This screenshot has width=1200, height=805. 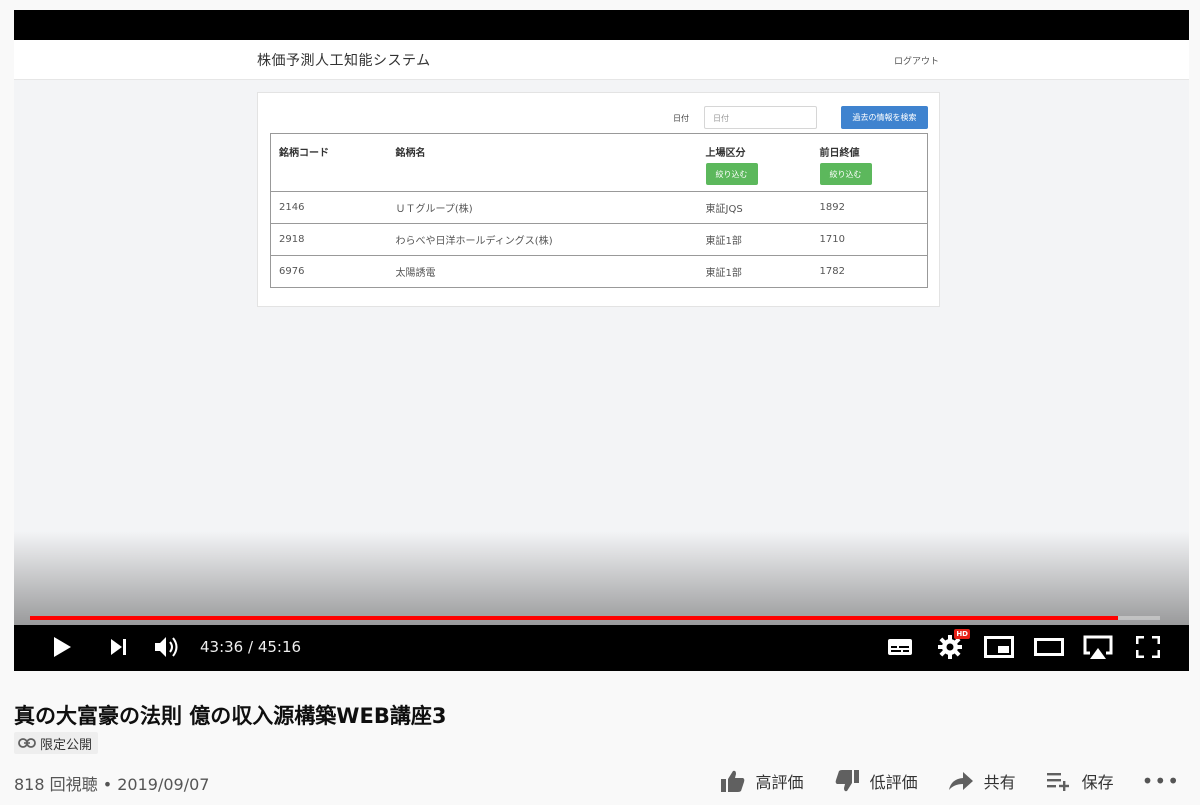 I want to click on subtitles-button, so click(x=900, y=647).